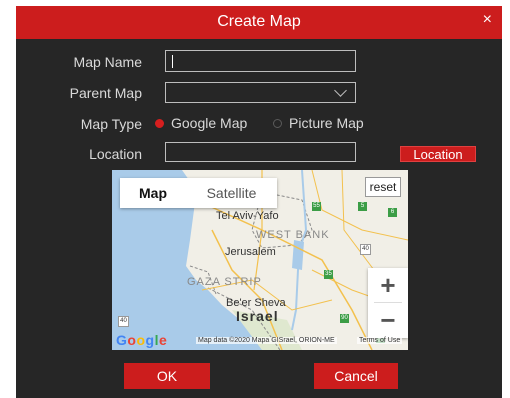  What do you see at coordinates (224, 282) in the screenshot?
I see `region-label-gaza: GAZA STRIP` at bounding box center [224, 282].